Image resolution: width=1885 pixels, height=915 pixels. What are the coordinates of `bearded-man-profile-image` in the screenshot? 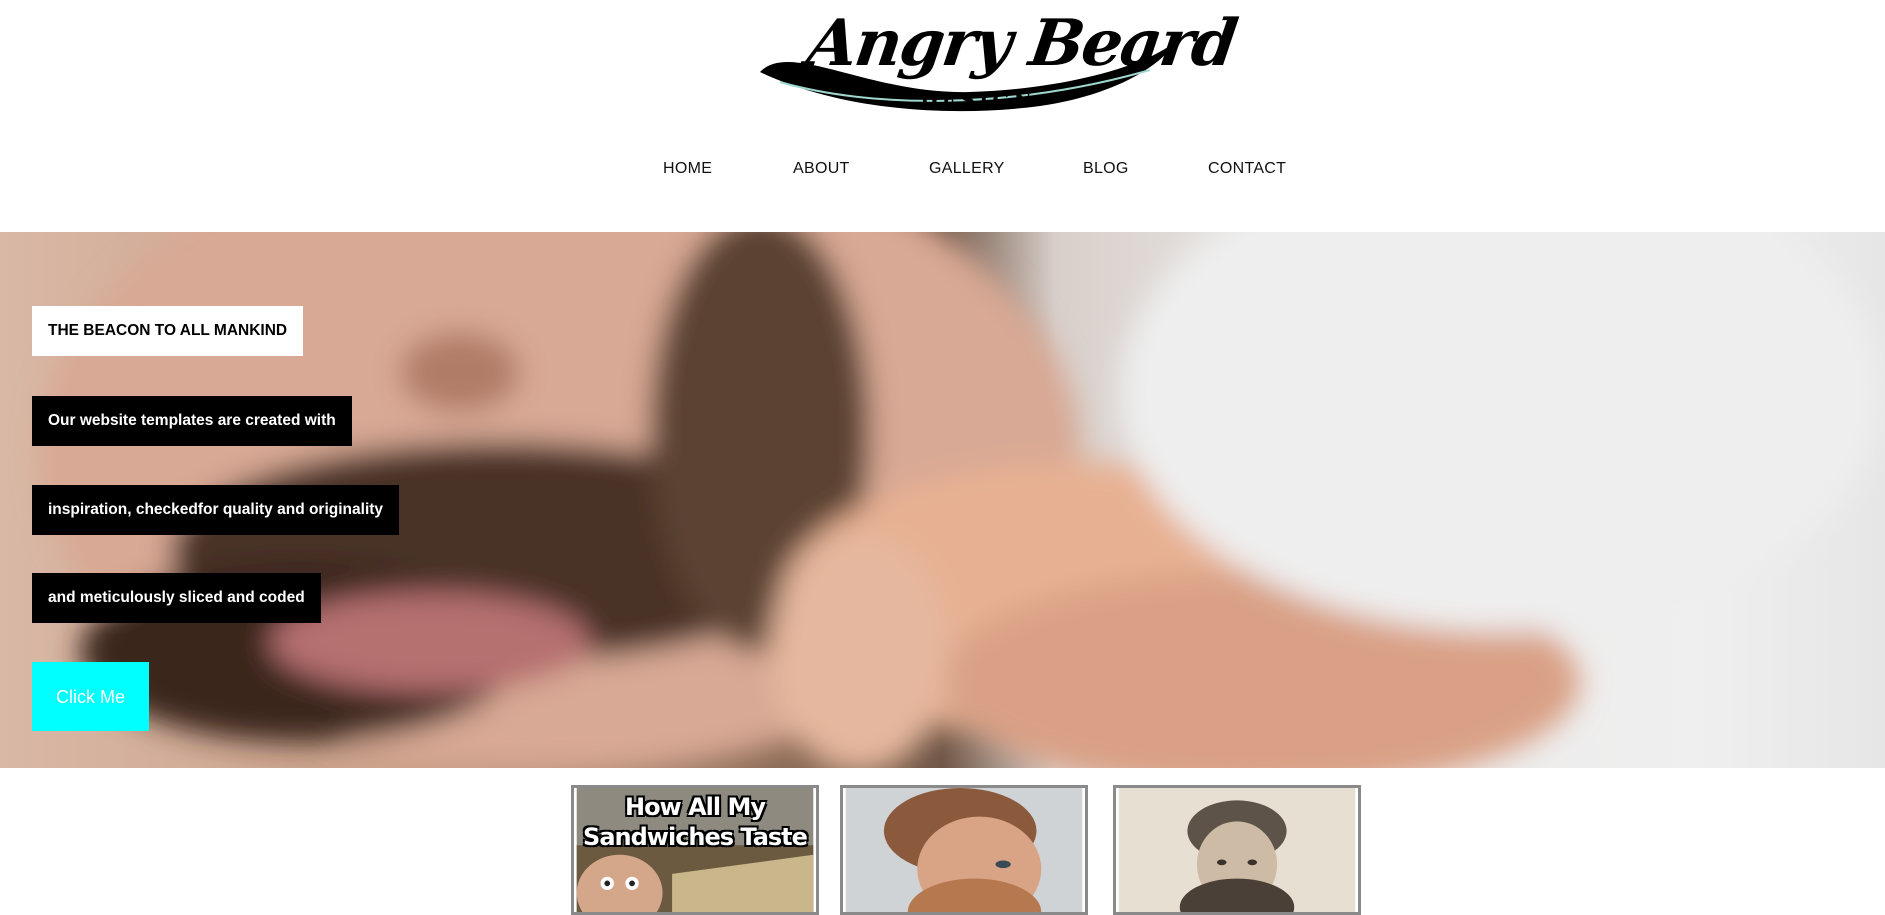 It's located at (964, 850).